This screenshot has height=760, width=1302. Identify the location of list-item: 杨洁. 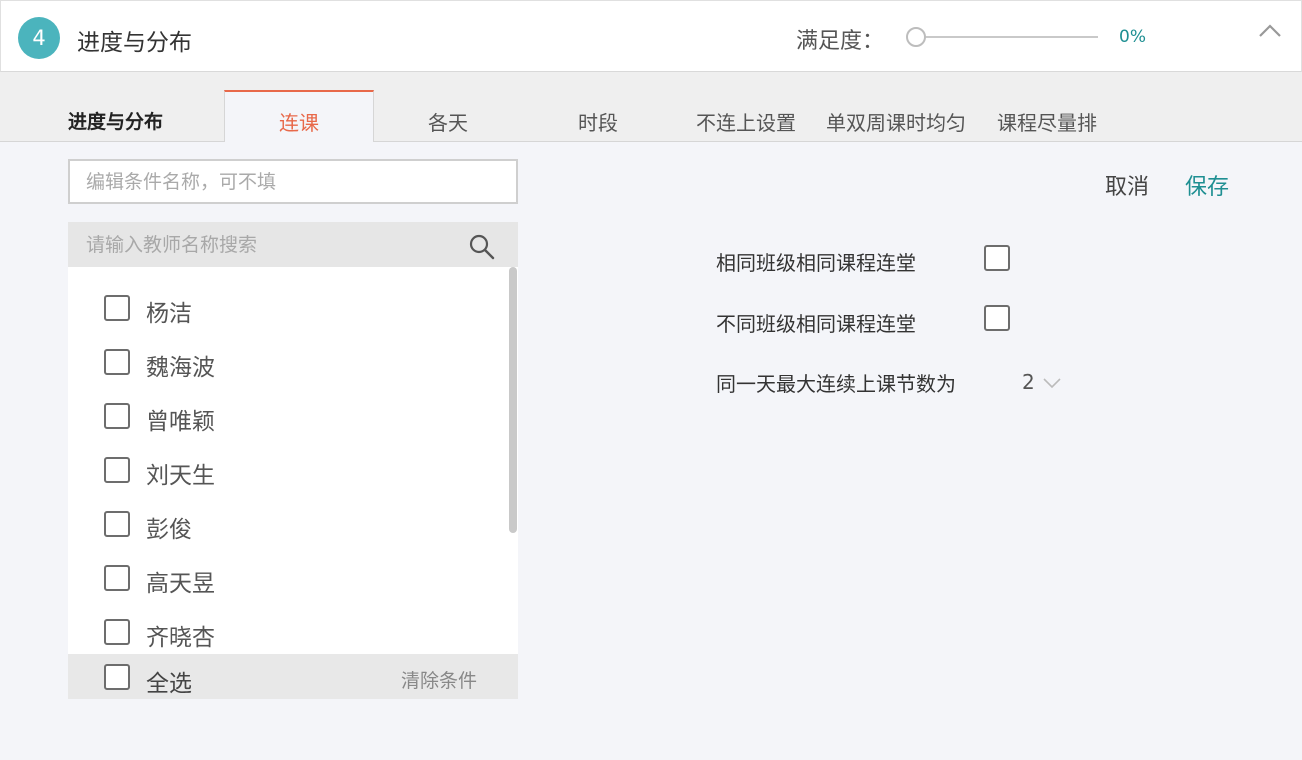
(288, 297).